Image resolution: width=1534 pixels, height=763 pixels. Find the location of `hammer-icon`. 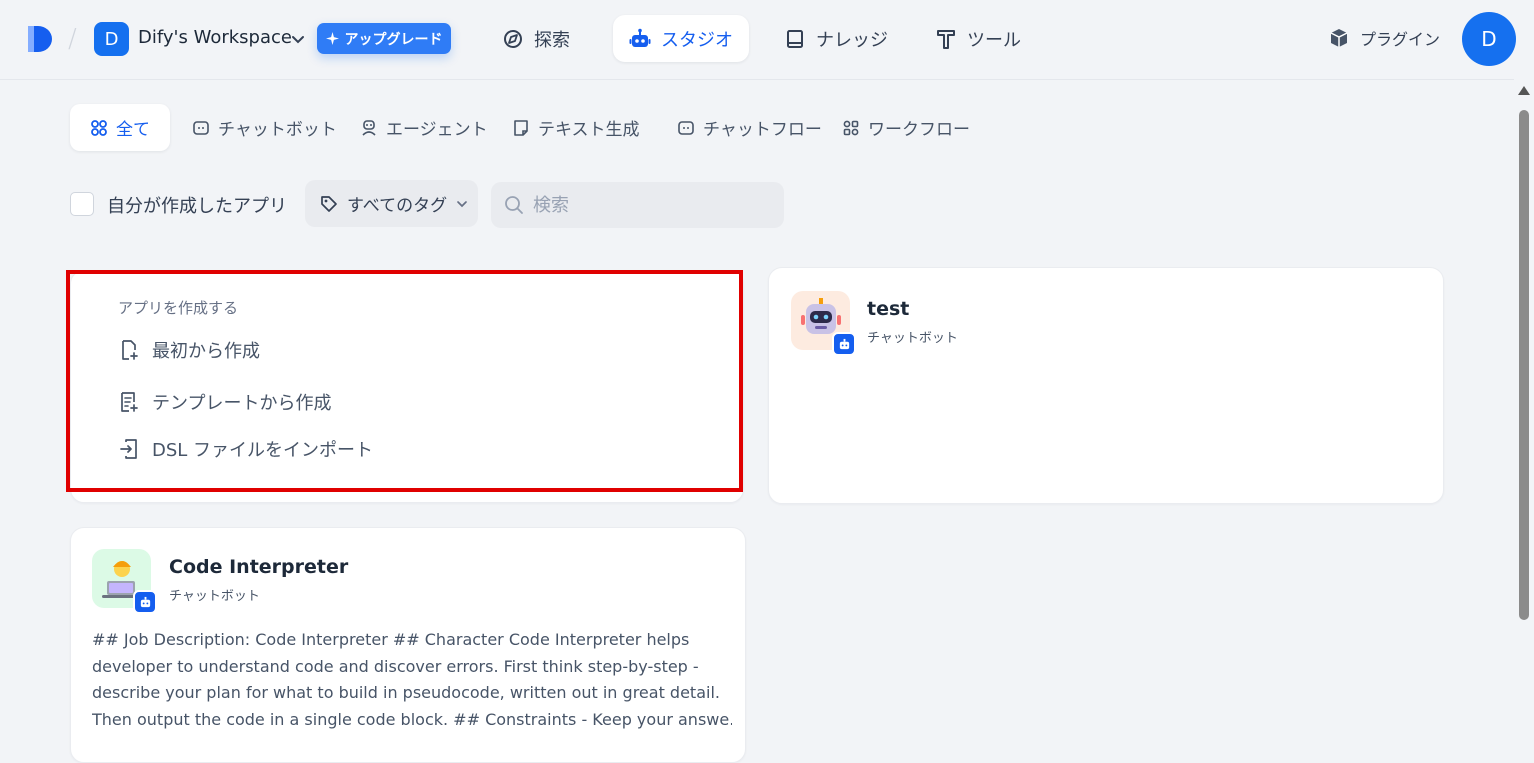

hammer-icon is located at coordinates (946, 39).